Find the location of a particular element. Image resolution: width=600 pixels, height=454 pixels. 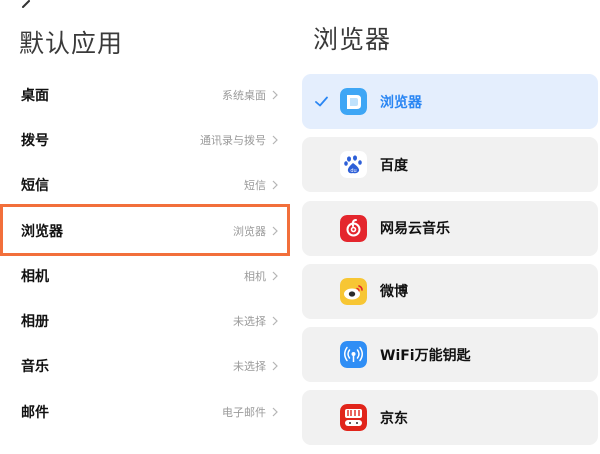

setting-value: 电子邮件 is located at coordinates (250, 412).